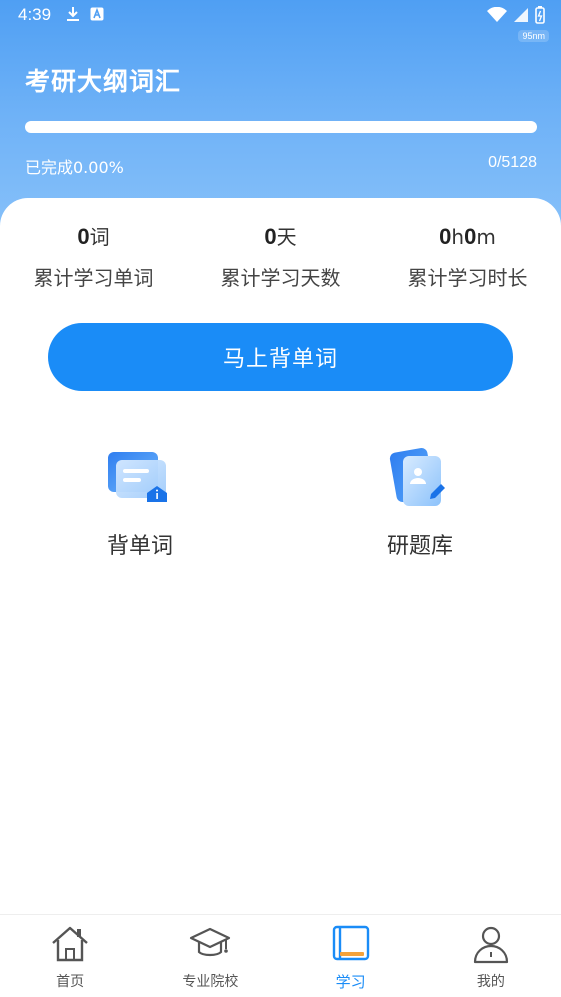  I want to click on feature-grid: 背单词 研题库, so click(280, 508).